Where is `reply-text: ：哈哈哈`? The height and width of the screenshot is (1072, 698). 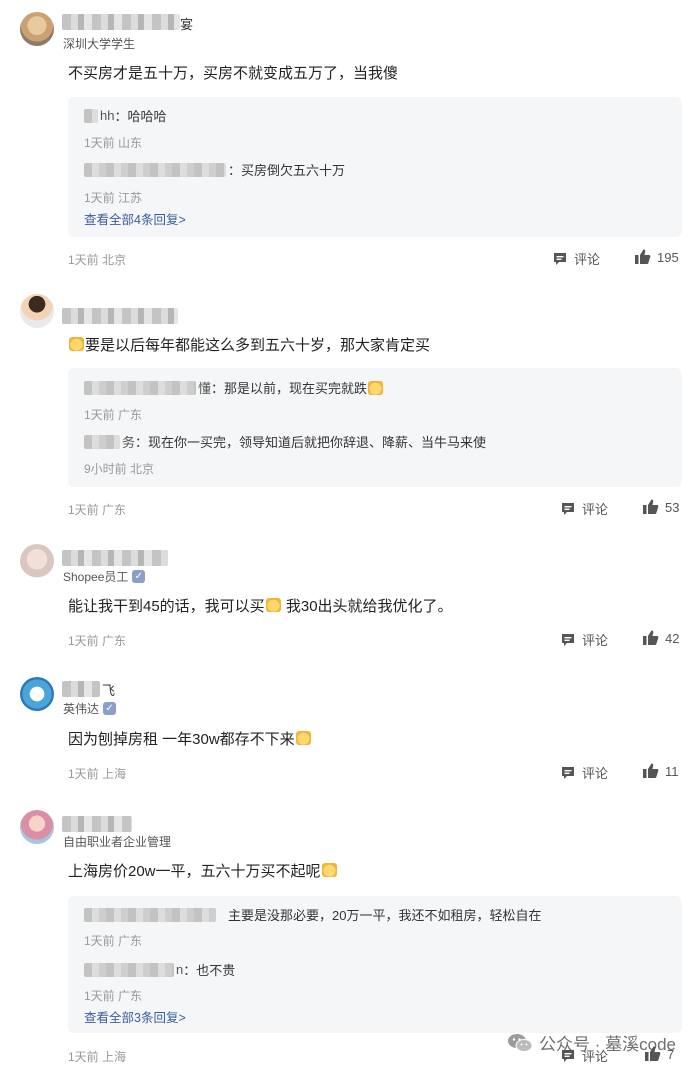 reply-text: ：哈哈哈 is located at coordinates (140, 116).